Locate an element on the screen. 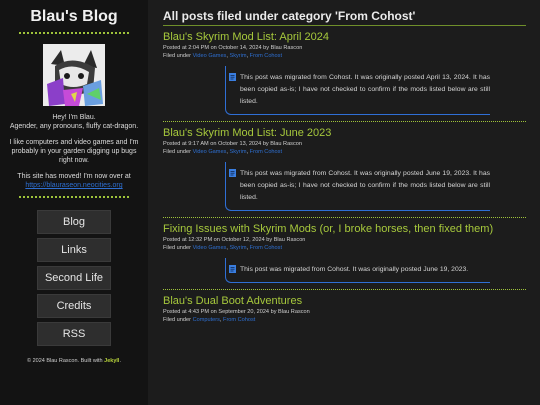 This screenshot has height=405, width=540. nav-second-life-button: Second Life is located at coordinates (74, 278).